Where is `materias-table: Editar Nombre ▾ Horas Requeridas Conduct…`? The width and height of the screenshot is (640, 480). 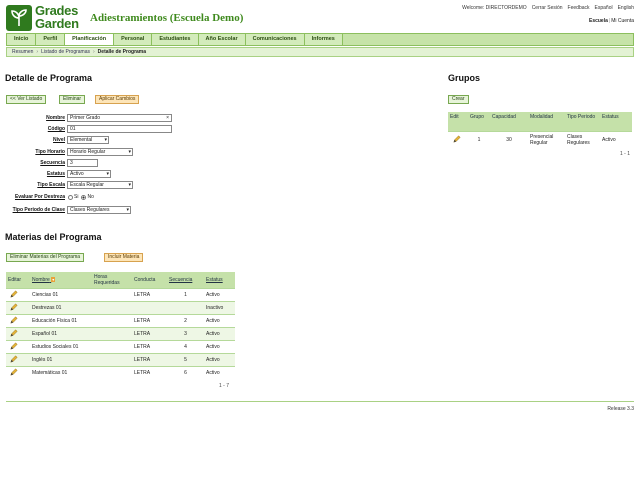 materias-table: Editar Nombre ▾ Horas Requeridas Conduct… is located at coordinates (120, 326).